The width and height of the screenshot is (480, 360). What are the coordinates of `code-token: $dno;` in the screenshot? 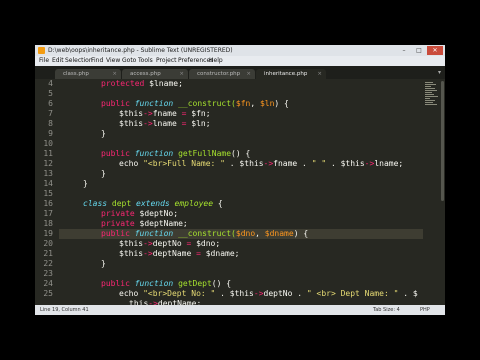 It's located at (206, 243).